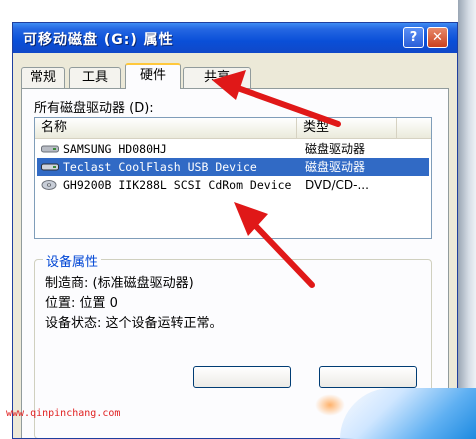 The image size is (476, 439). Describe the element at coordinates (467, 219) in the screenshot. I see `desktop-shadow` at that location.